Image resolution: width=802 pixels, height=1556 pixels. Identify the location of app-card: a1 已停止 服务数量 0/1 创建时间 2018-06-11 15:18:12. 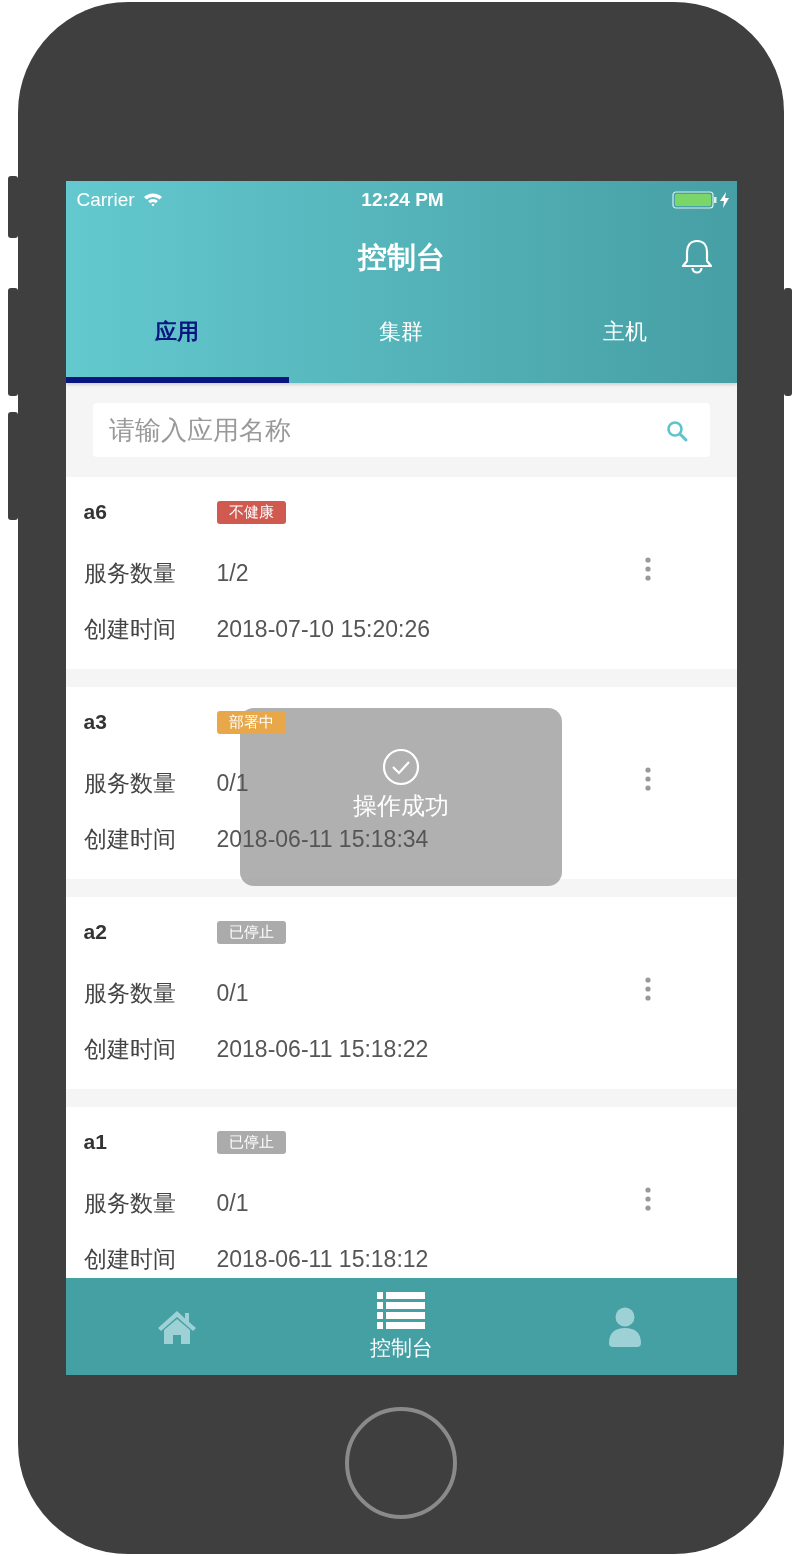
(401, 1192).